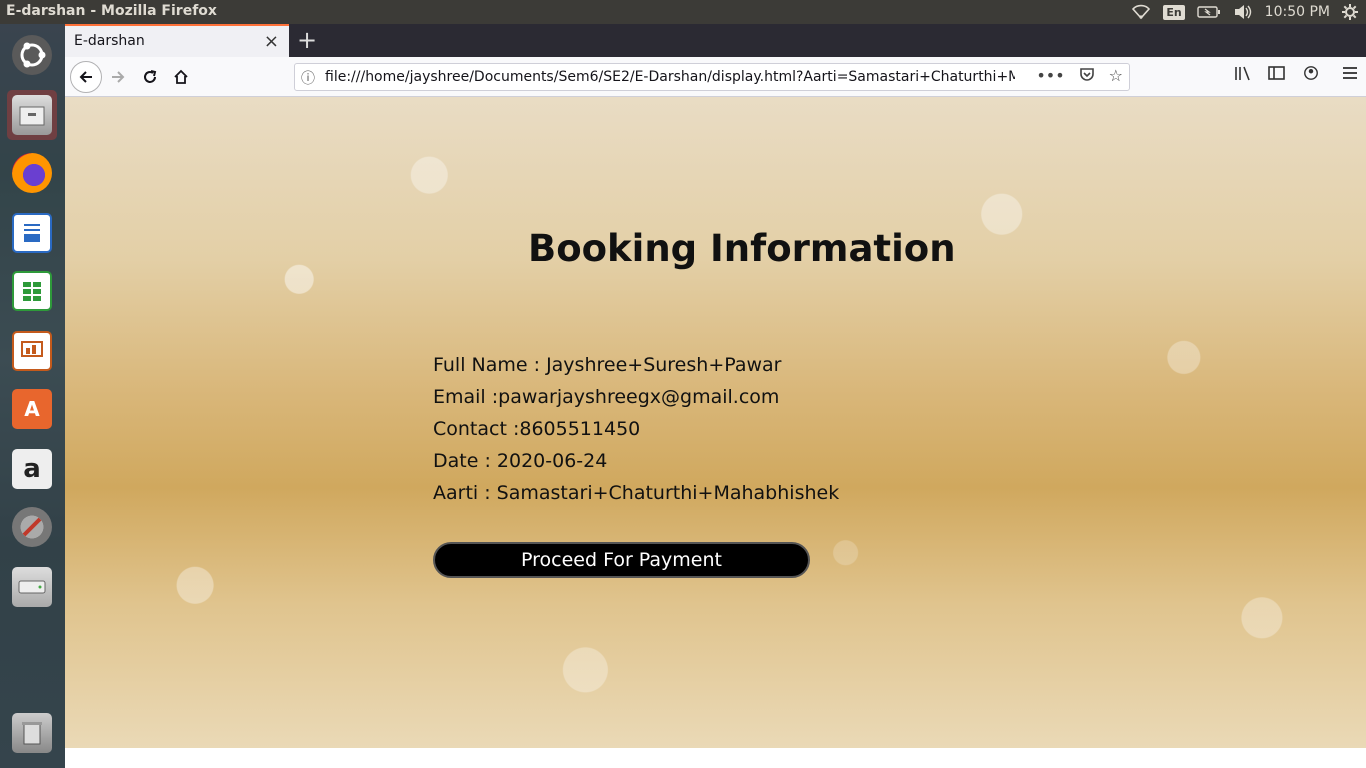  I want to click on trash-icon, so click(32, 733).